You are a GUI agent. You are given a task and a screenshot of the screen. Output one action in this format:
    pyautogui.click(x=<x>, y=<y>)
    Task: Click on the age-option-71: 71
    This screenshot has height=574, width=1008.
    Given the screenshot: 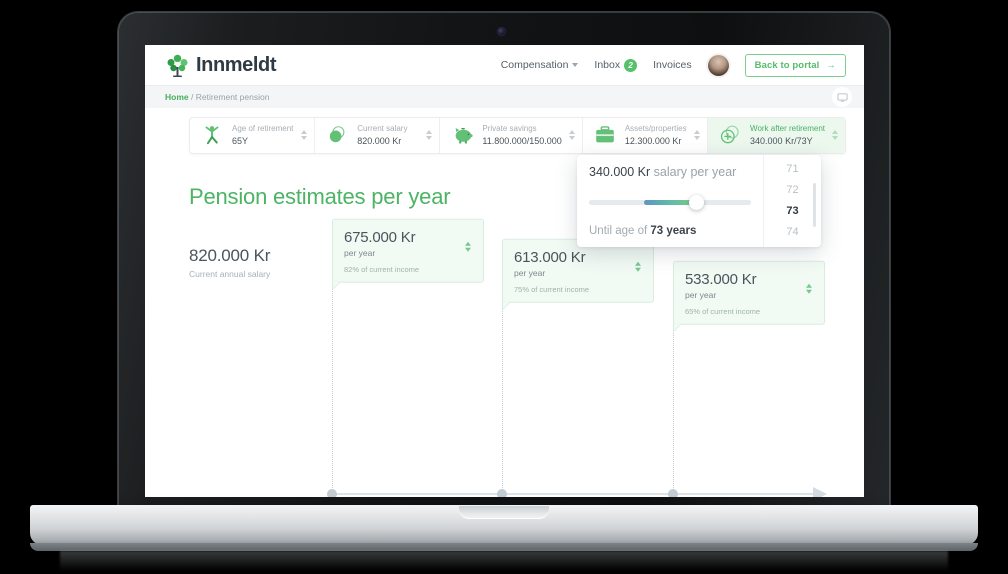 What is the action you would take?
    pyautogui.click(x=792, y=169)
    